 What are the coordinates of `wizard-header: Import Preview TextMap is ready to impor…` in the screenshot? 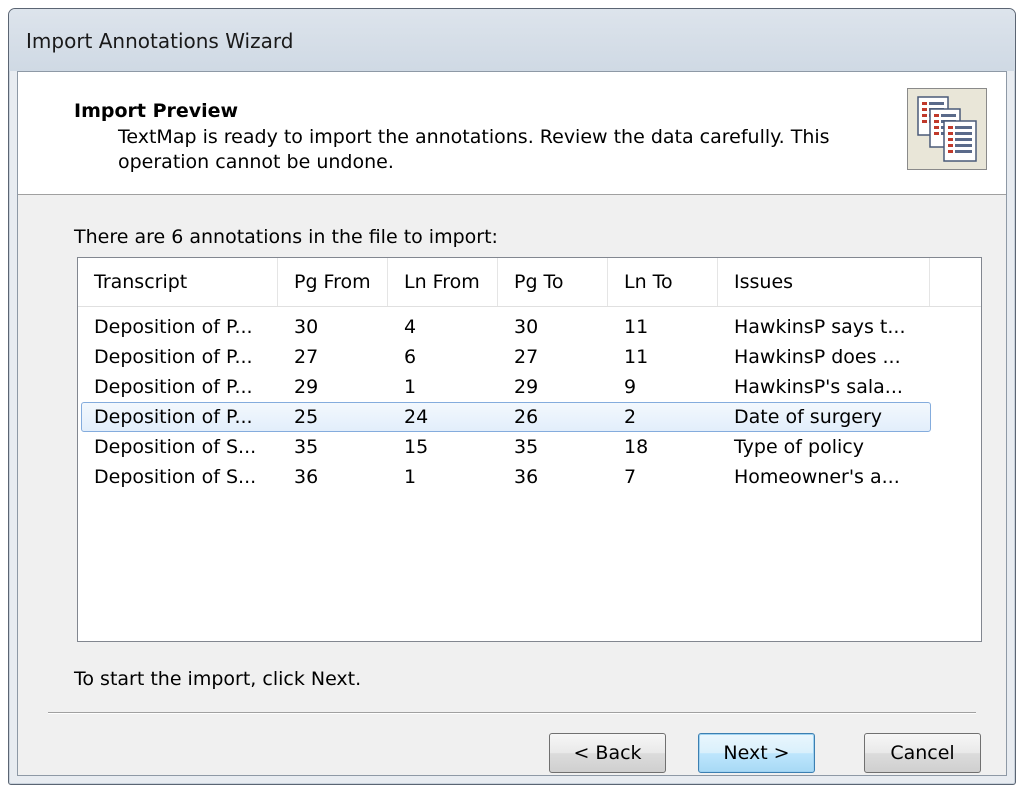 It's located at (512, 133).